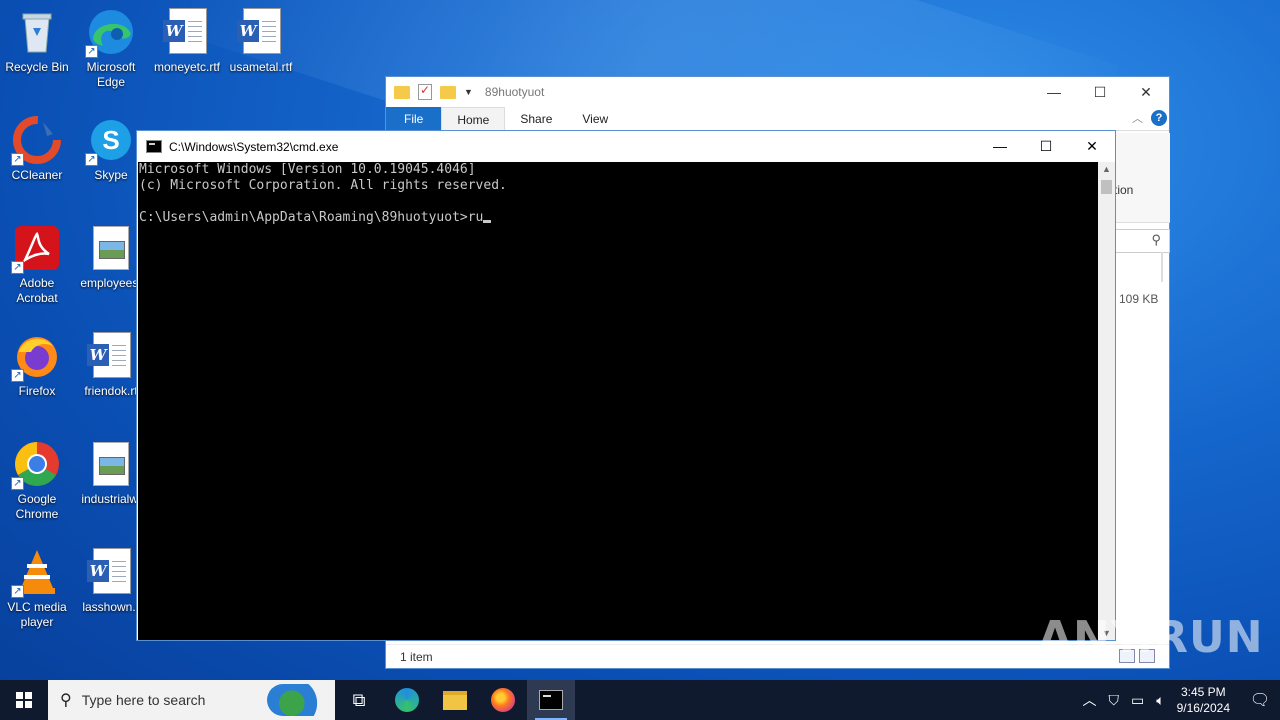  I want to click on chevron-up-icon: ︿, so click(1089, 700).